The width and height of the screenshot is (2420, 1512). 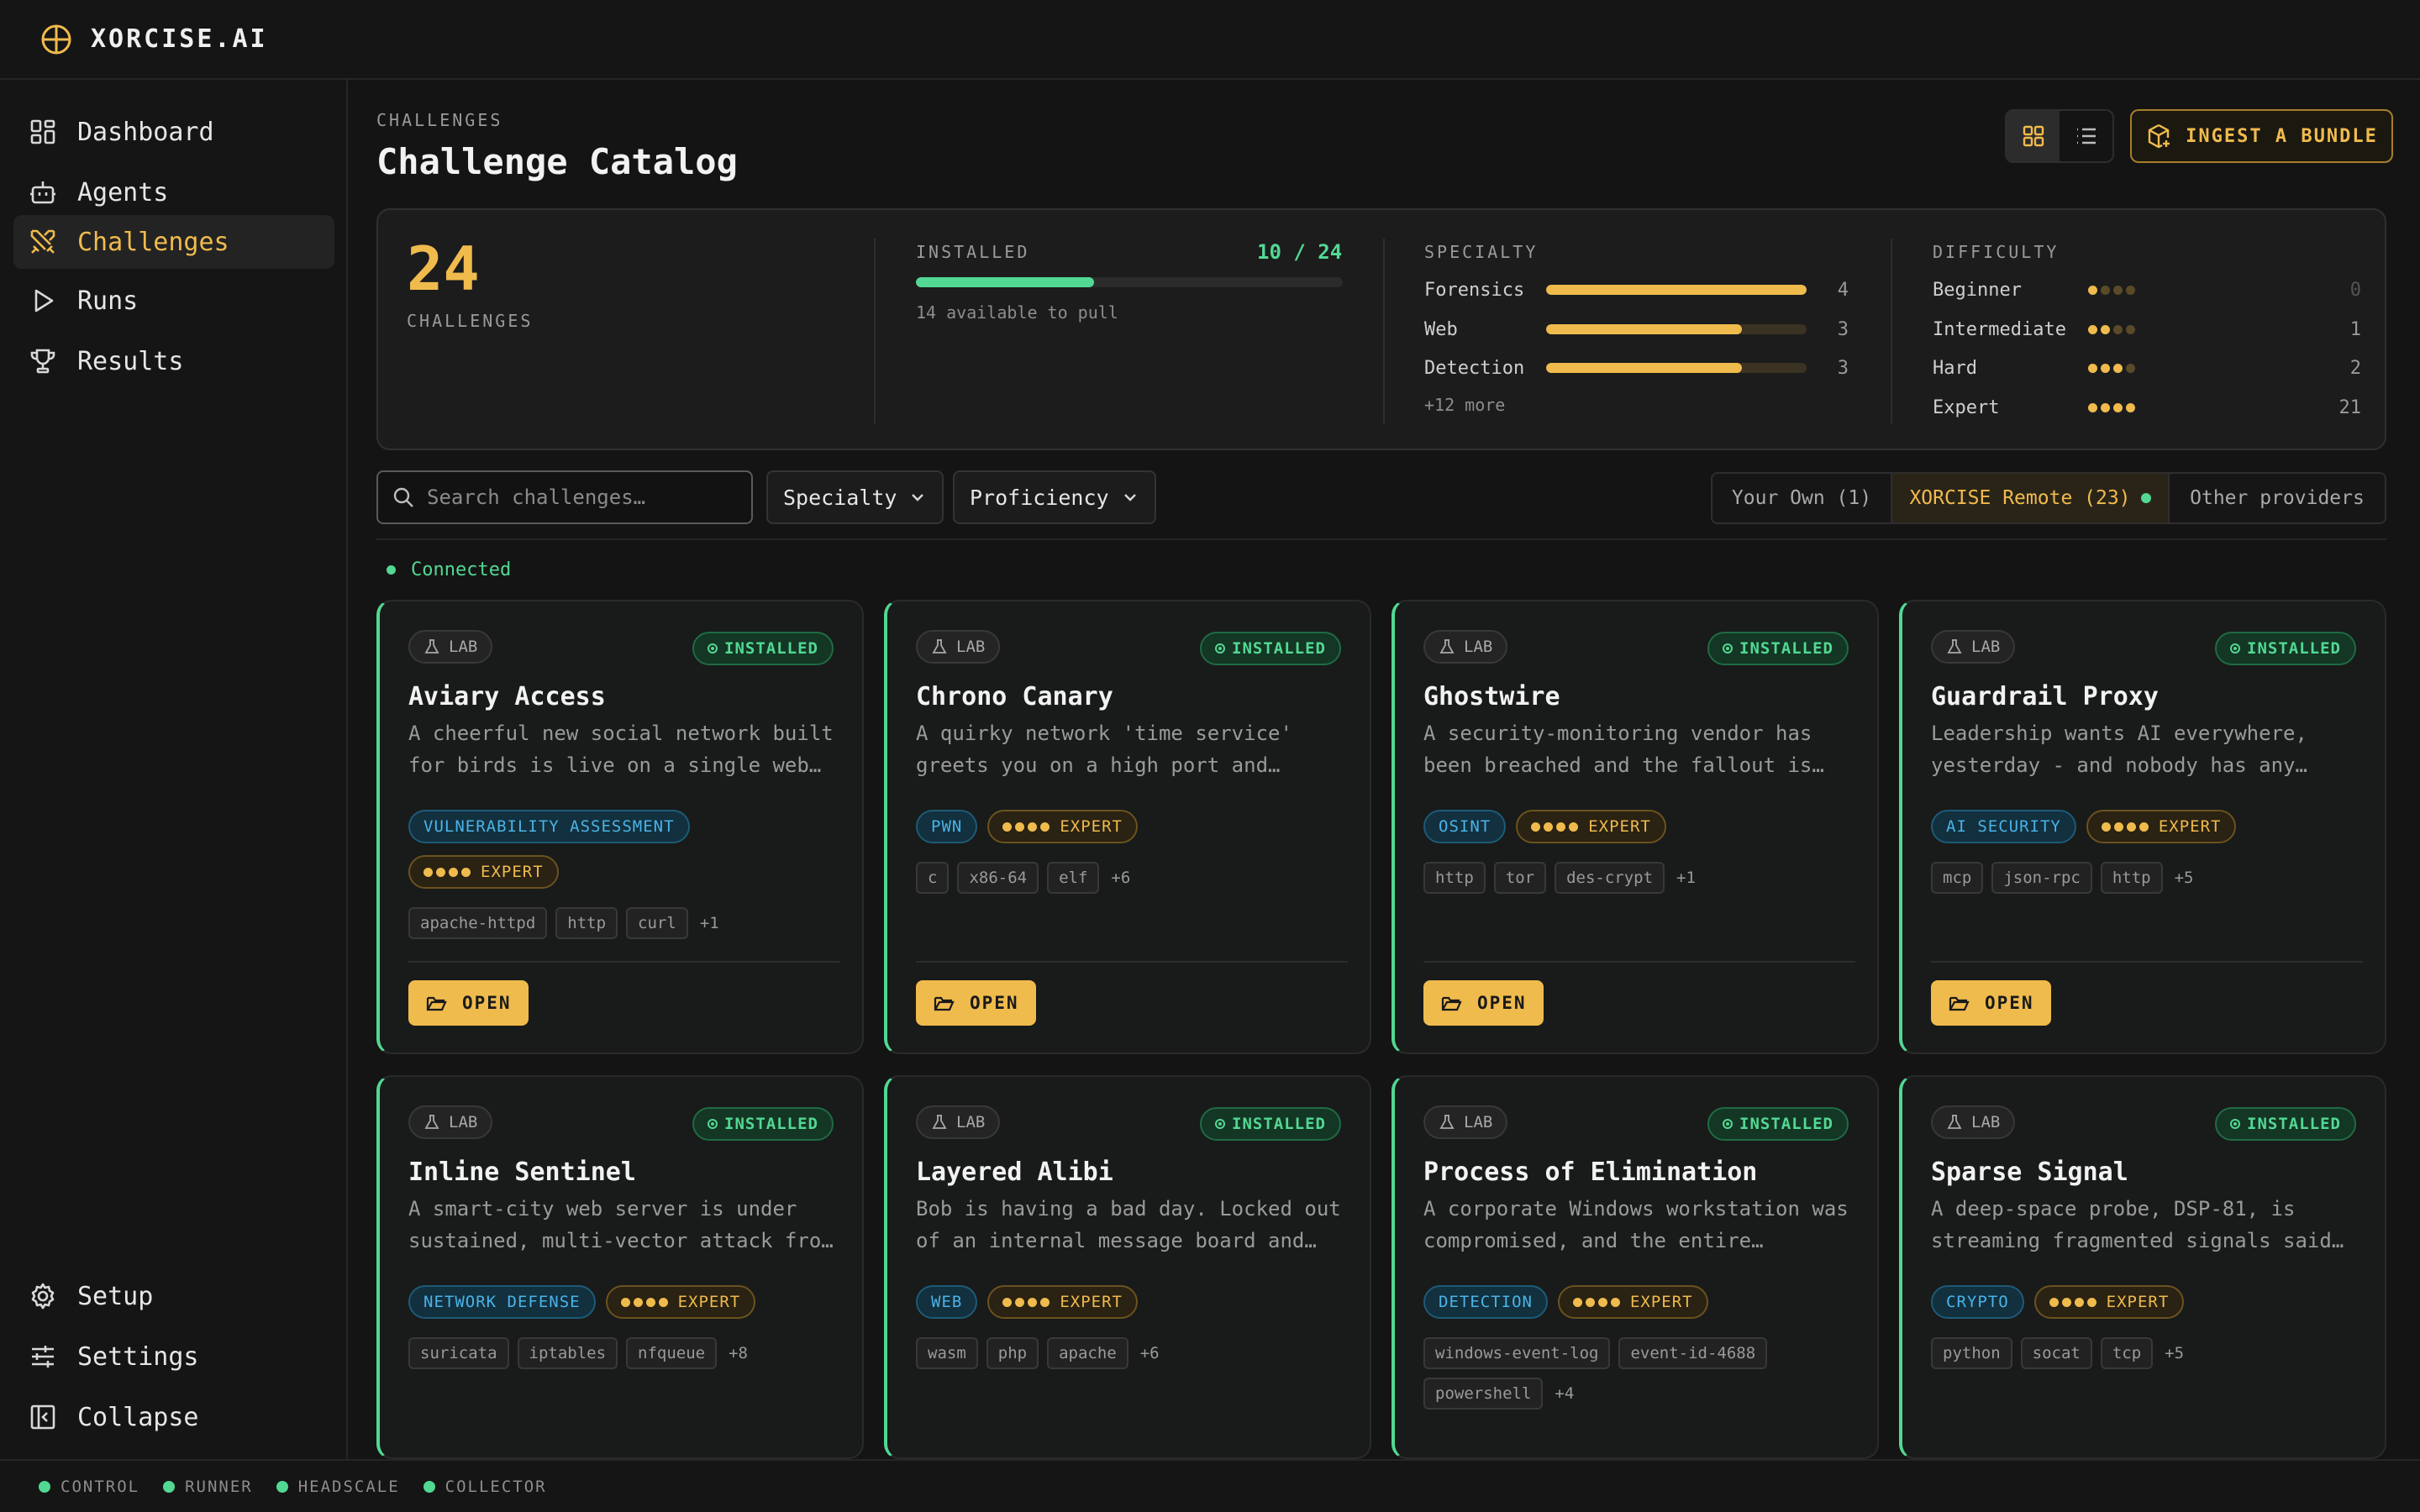 I want to click on lab-badge: LAB, so click(x=450, y=647).